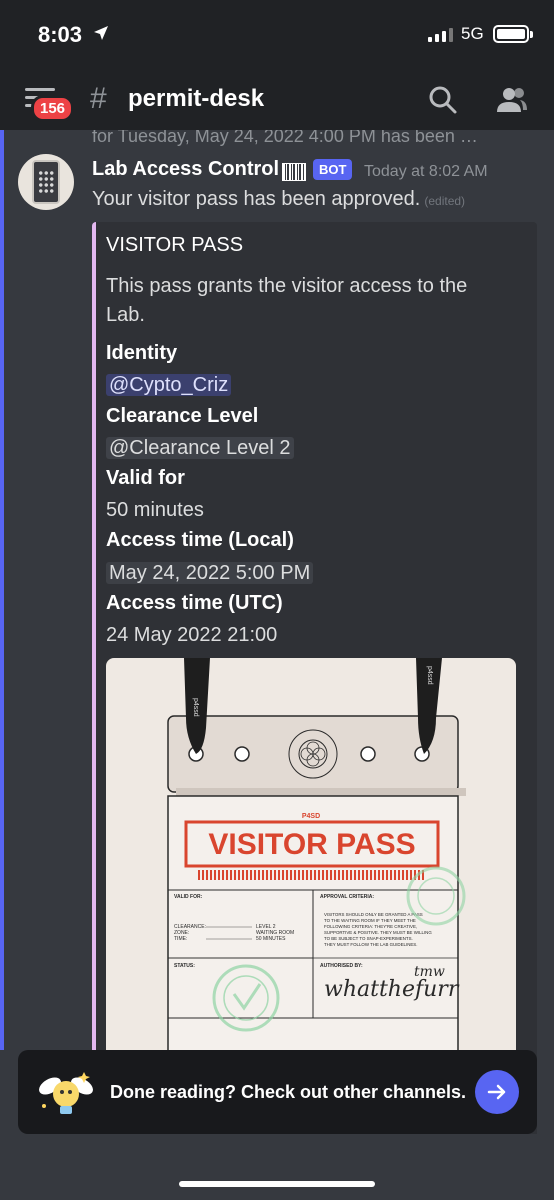 This screenshot has width=554, height=1200. I want to click on field-value-identity: @Cypto_Criz, so click(169, 385).